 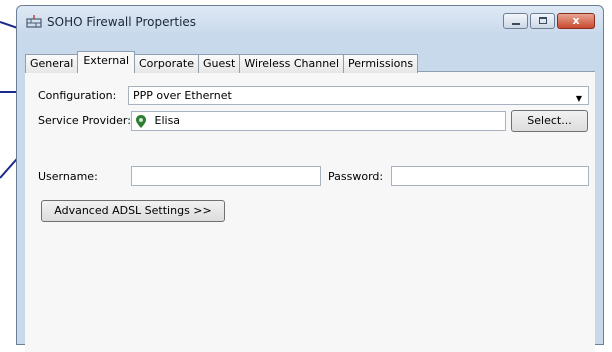 I want to click on tab-external: External, so click(x=106, y=62).